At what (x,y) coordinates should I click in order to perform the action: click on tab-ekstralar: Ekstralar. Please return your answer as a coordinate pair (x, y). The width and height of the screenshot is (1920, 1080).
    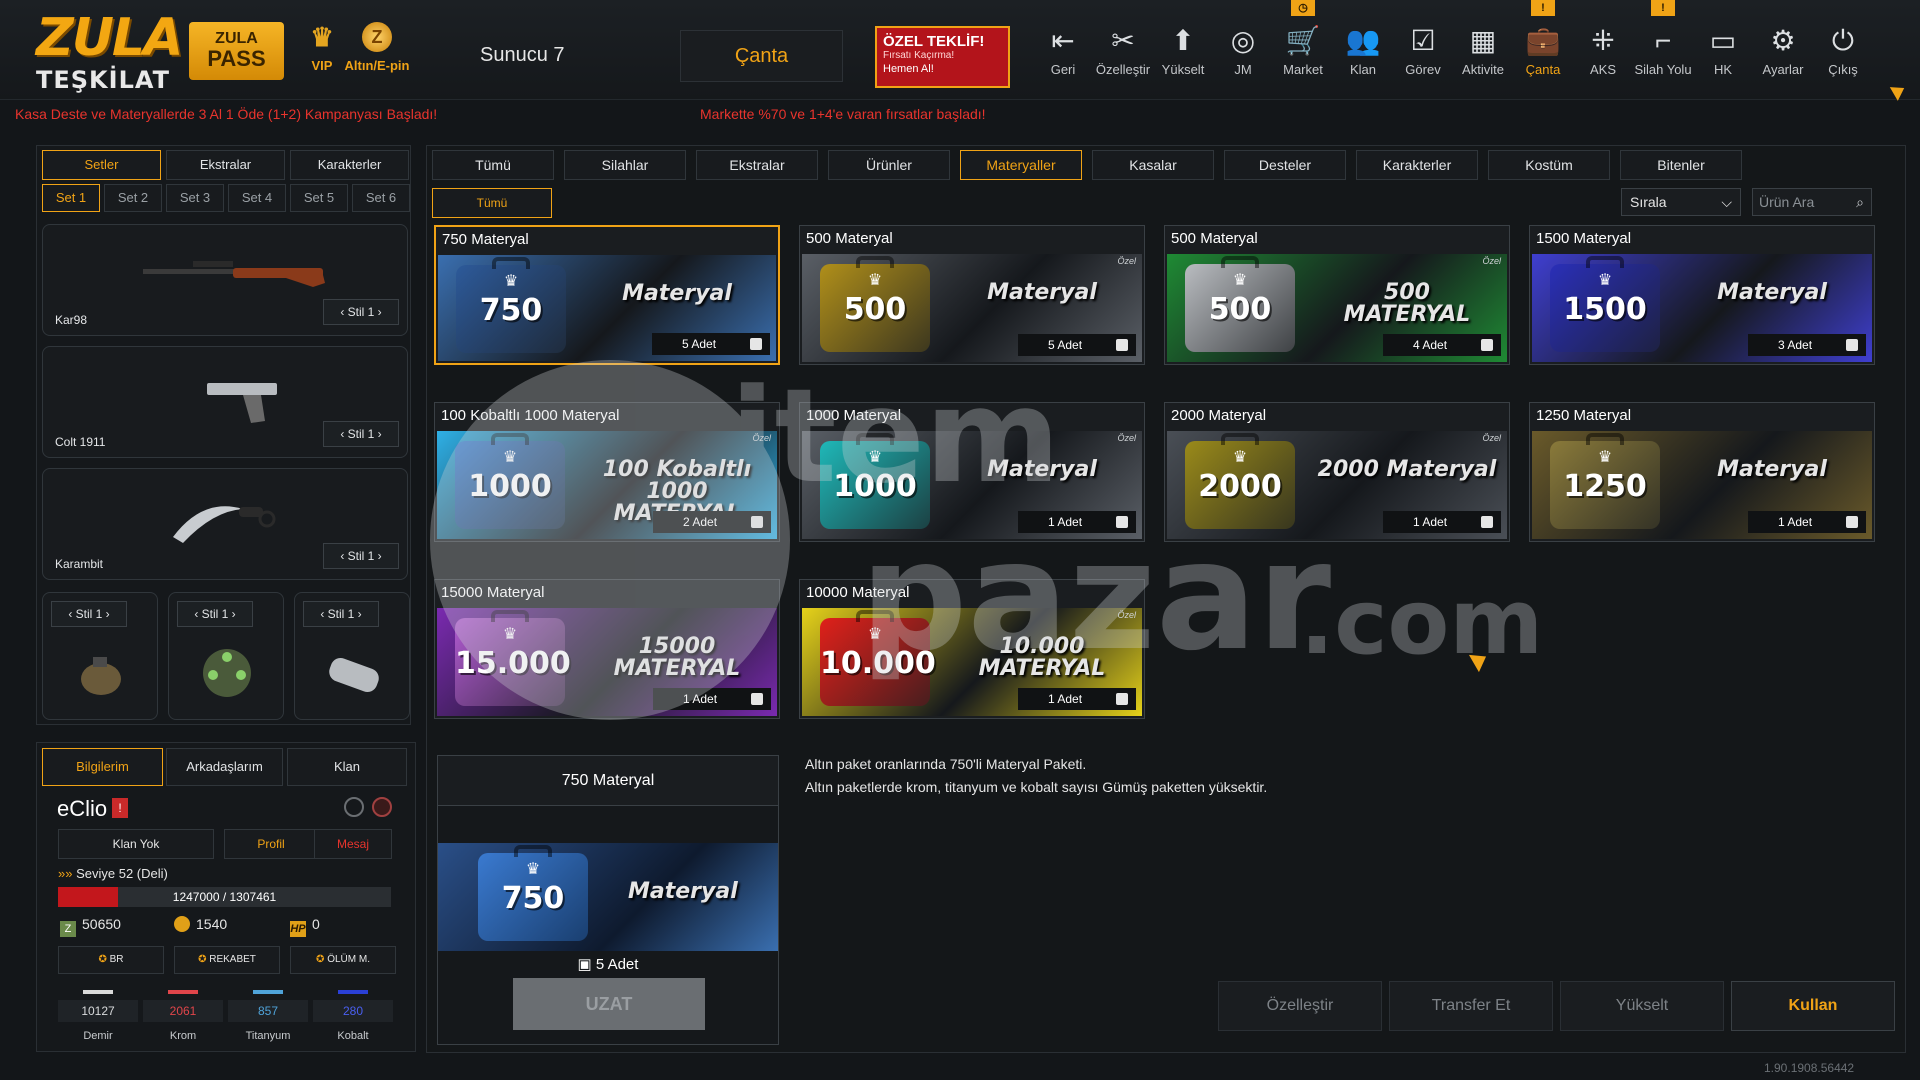
    Looking at the image, I should click on (225, 165).